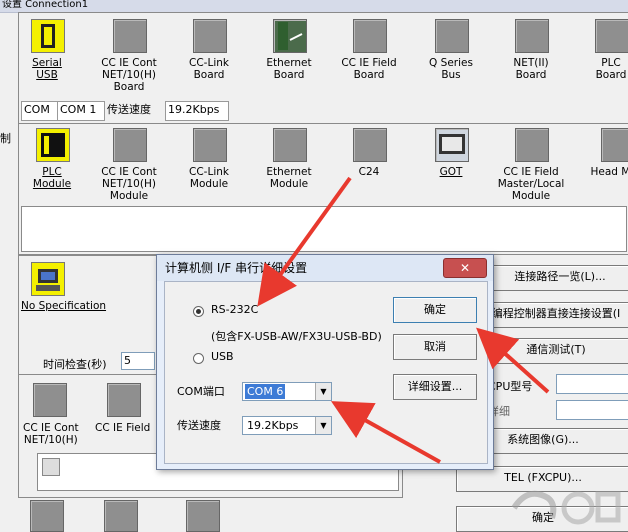  Describe the element at coordinates (386, 432) in the screenshot. I see `arrow-to-com-port` at that location.